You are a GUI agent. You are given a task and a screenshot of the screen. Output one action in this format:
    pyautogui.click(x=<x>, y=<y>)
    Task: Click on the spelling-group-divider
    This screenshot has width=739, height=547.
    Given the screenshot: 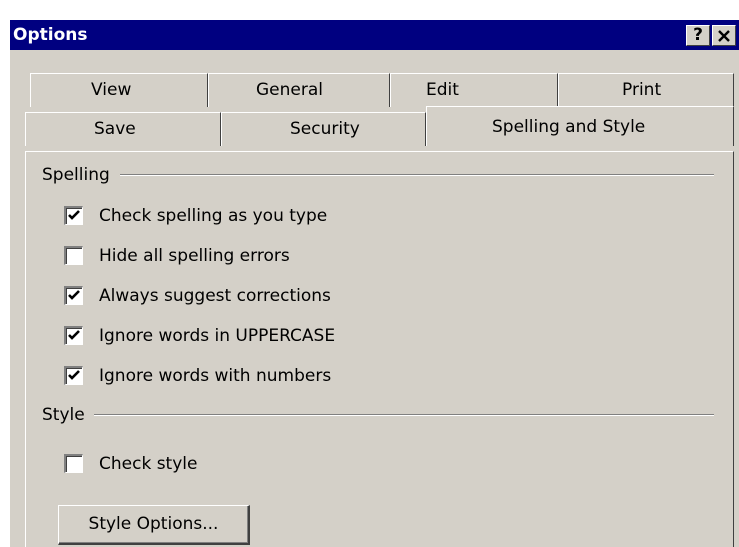 What is the action you would take?
    pyautogui.click(x=417, y=175)
    